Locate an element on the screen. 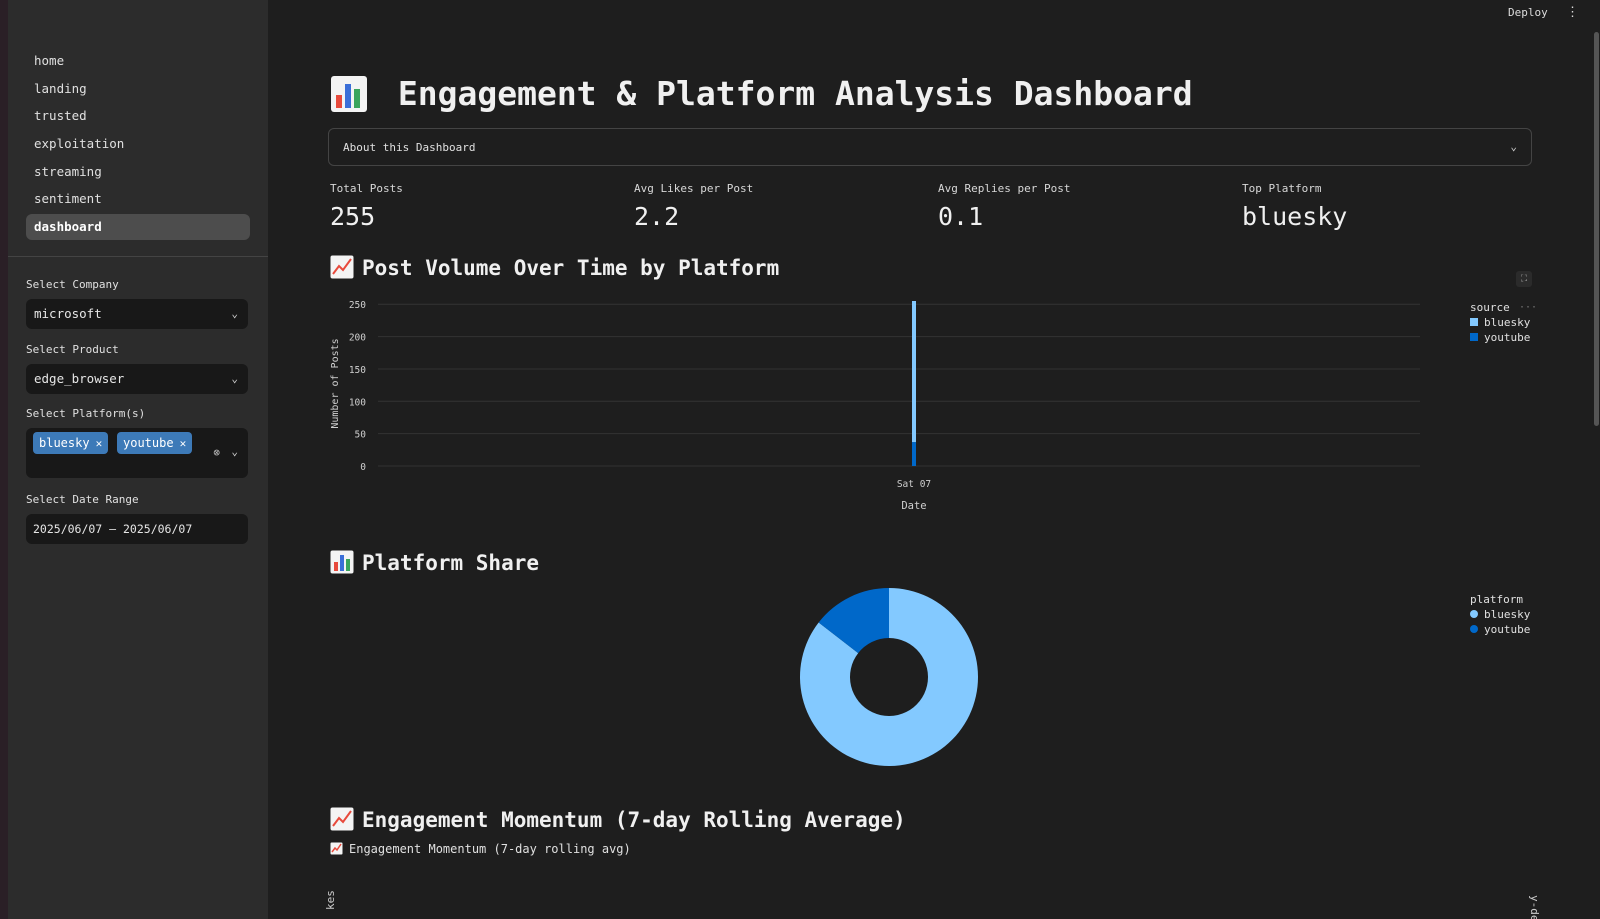 The height and width of the screenshot is (919, 1600). pie-slice-bluesky is located at coordinates (889, 677).